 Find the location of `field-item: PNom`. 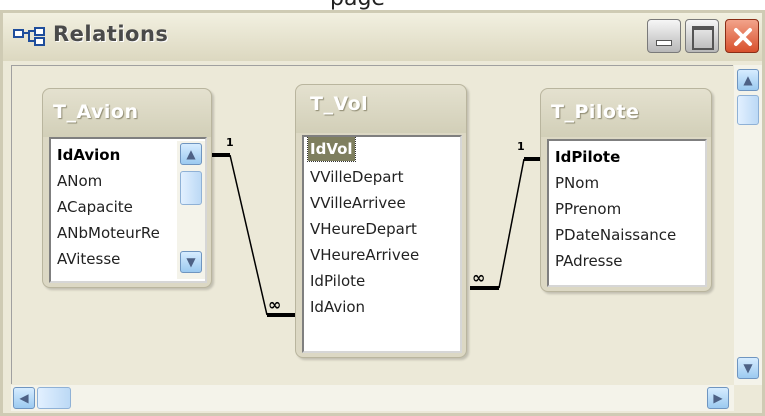

field-item: PNom is located at coordinates (577, 183).